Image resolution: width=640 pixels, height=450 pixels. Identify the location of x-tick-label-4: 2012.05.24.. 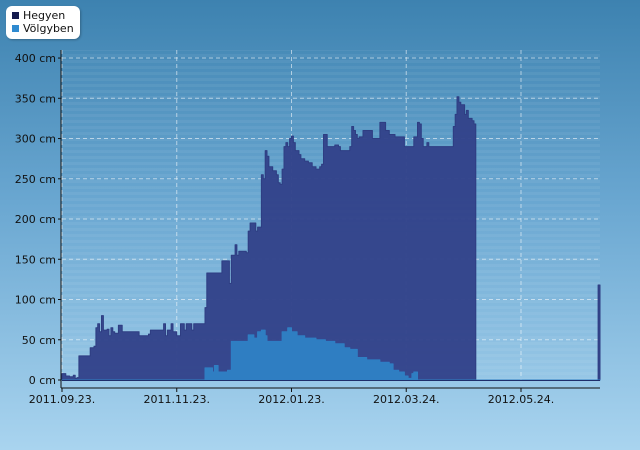
(521, 399).